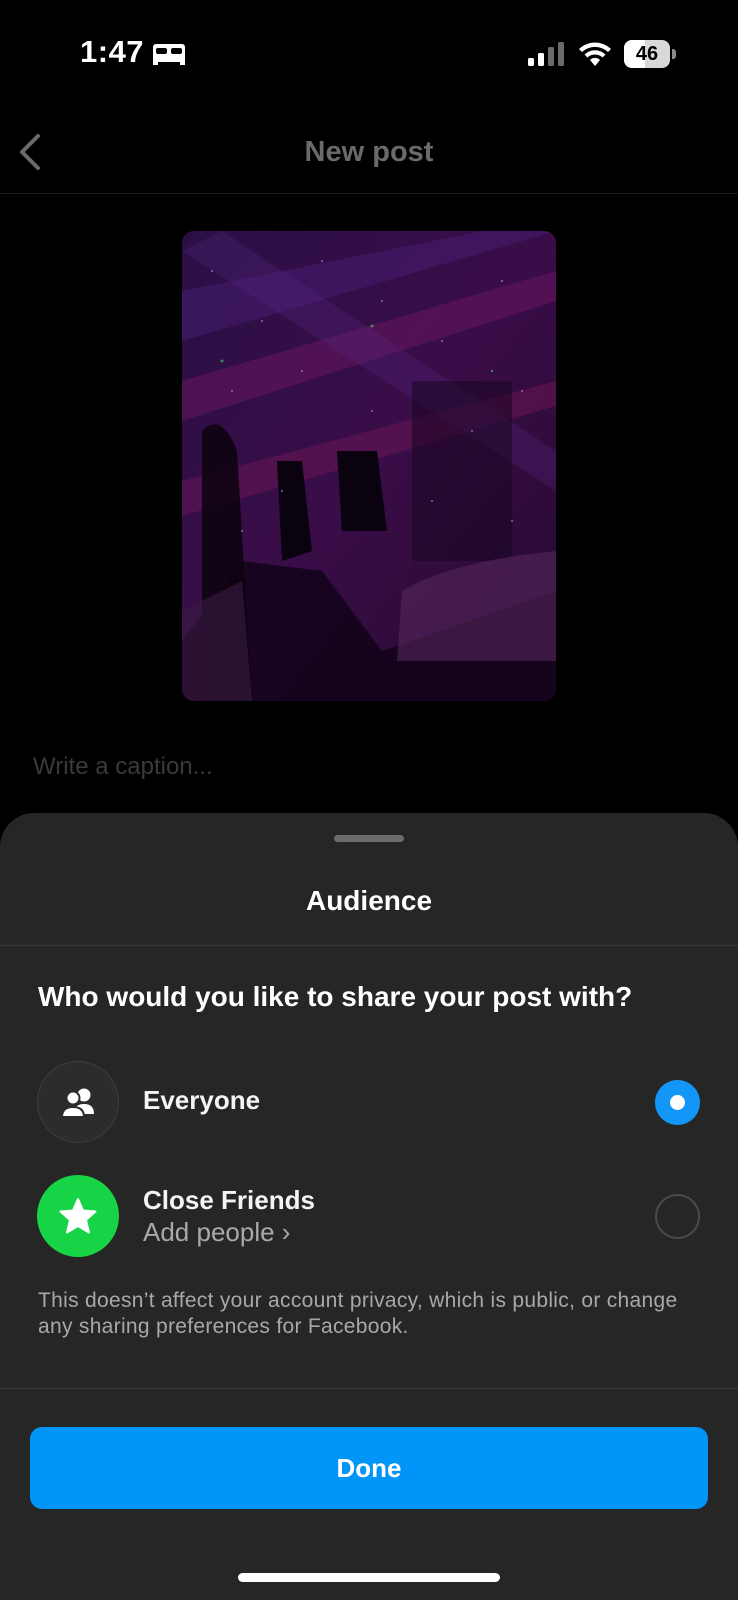 This screenshot has width=738, height=1600. What do you see at coordinates (647, 54) in the screenshot?
I see `battery-percentage: 46` at bounding box center [647, 54].